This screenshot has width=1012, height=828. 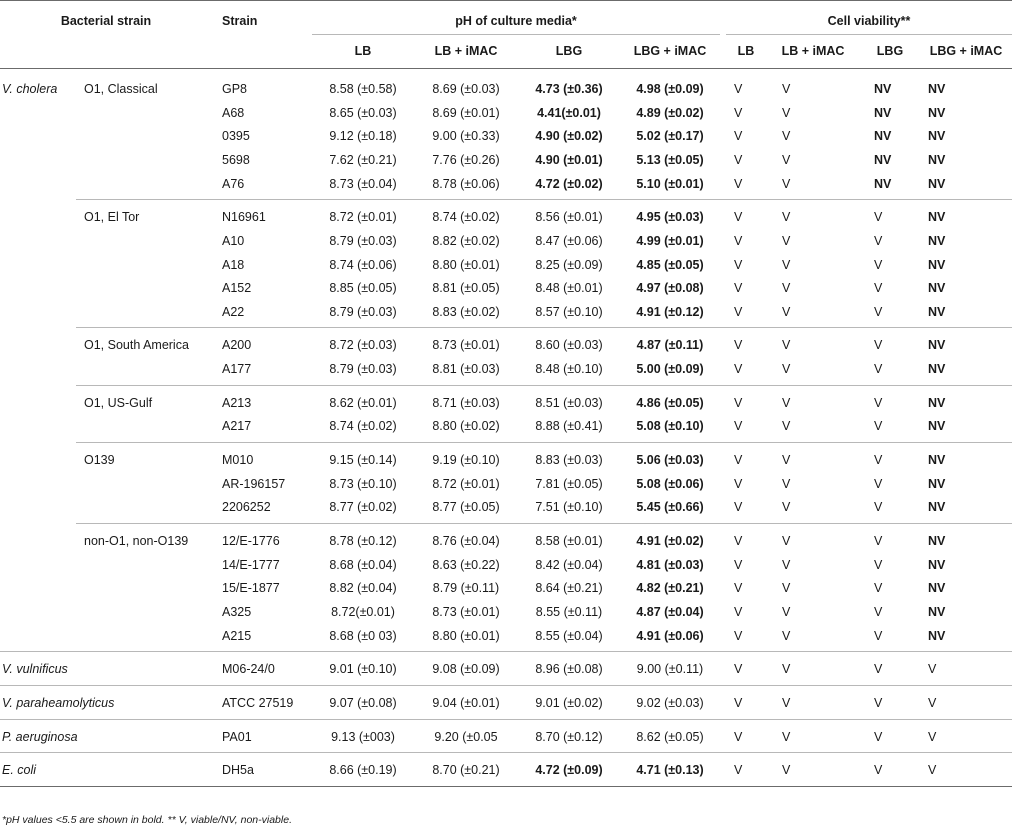 What do you see at coordinates (569, 770) in the screenshot?
I see `ph-cell: 4.72 (±0.09)` at bounding box center [569, 770].